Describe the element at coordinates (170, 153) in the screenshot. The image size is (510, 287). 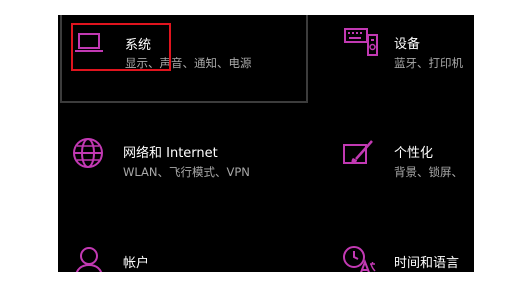
I see `tile-network-title: 网络和 Internet` at that location.